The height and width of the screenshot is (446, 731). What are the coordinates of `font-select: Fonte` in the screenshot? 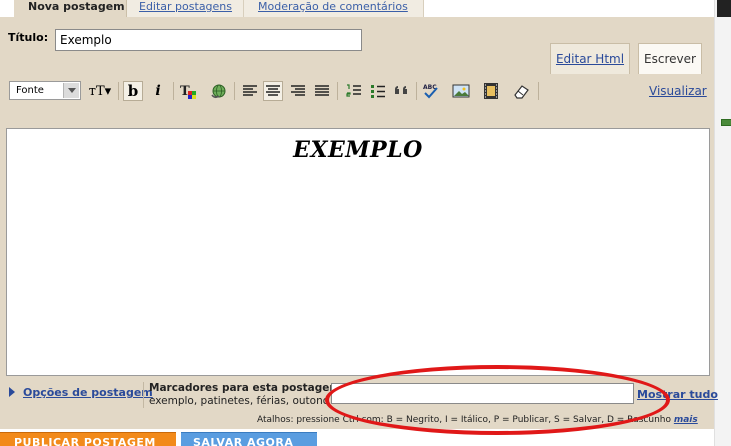 It's located at (45, 90).